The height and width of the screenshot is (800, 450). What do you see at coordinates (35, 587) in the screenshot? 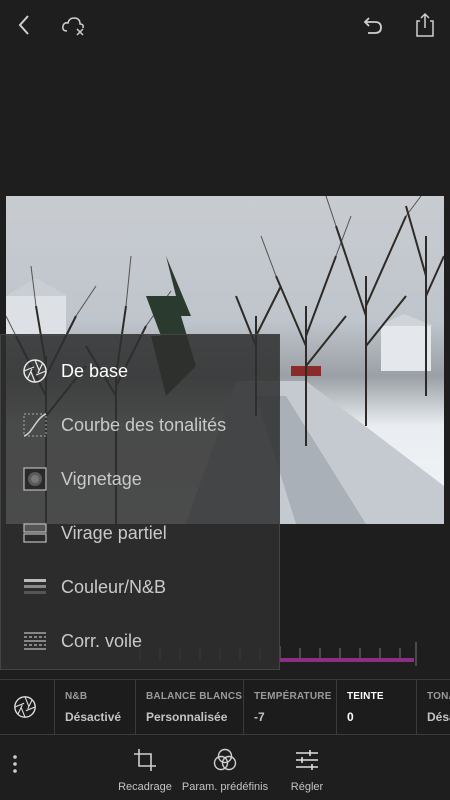
I see `color-bw-icon` at bounding box center [35, 587].